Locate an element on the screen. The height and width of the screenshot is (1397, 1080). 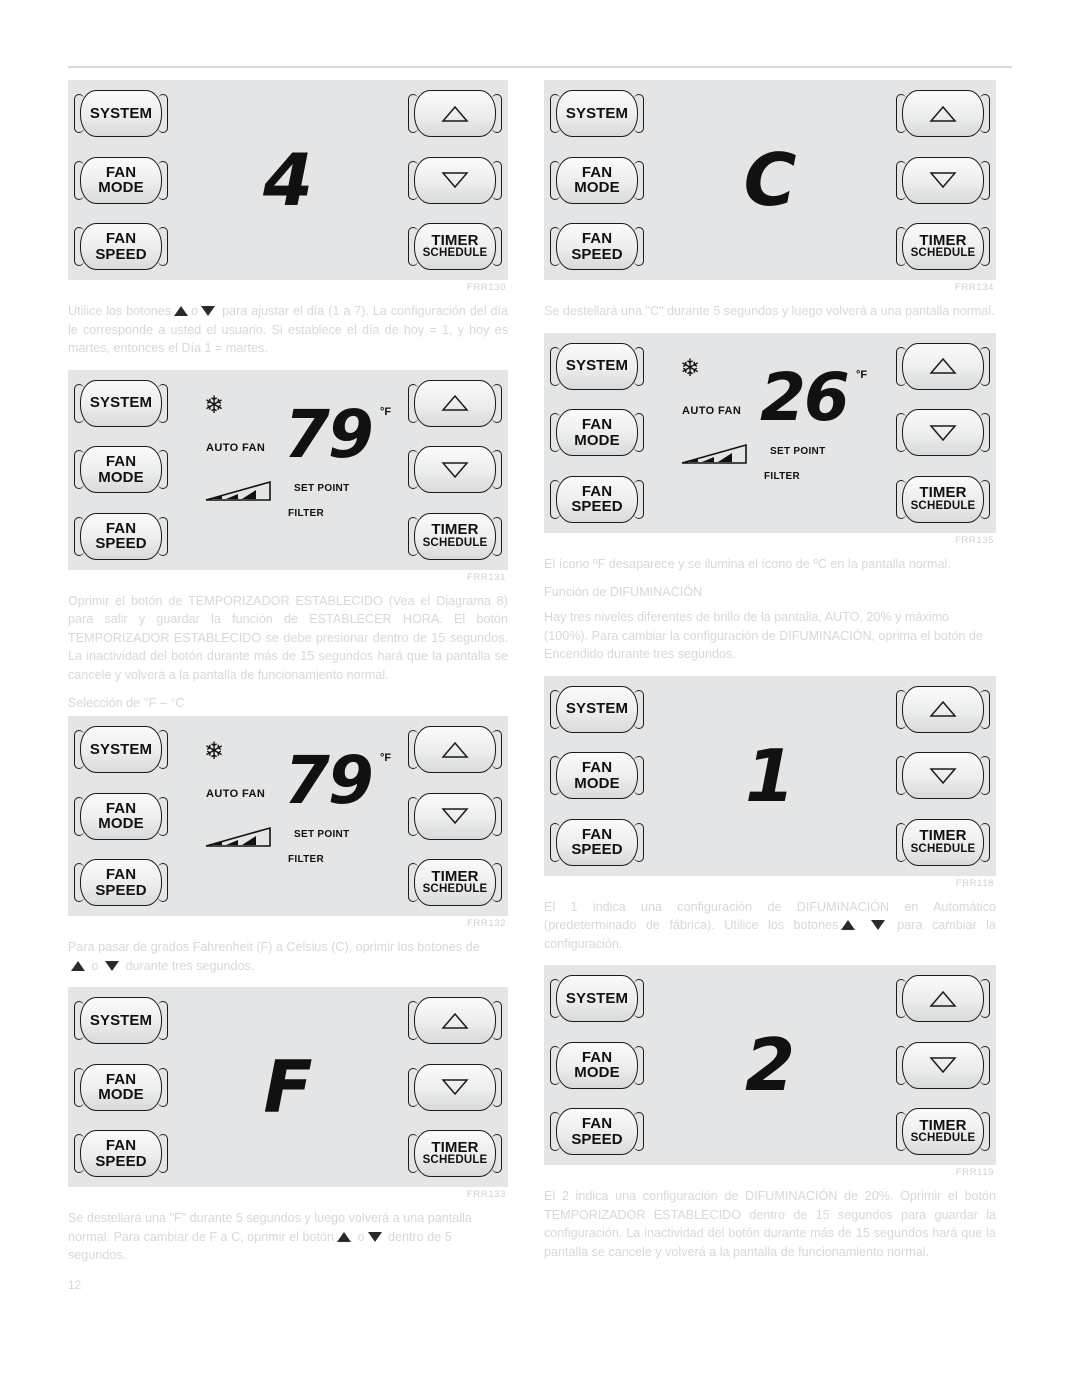
figure-label: FRR134 is located at coordinates (974, 287).